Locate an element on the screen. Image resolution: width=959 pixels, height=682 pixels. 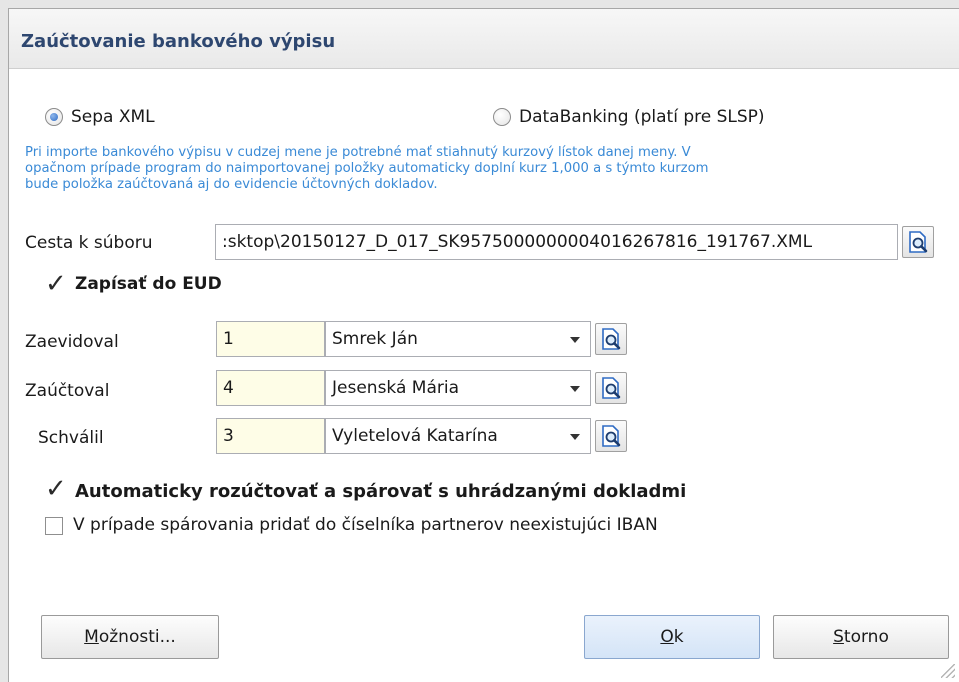
radio-sepa-xml-label: Sepa XML is located at coordinates (113, 117).